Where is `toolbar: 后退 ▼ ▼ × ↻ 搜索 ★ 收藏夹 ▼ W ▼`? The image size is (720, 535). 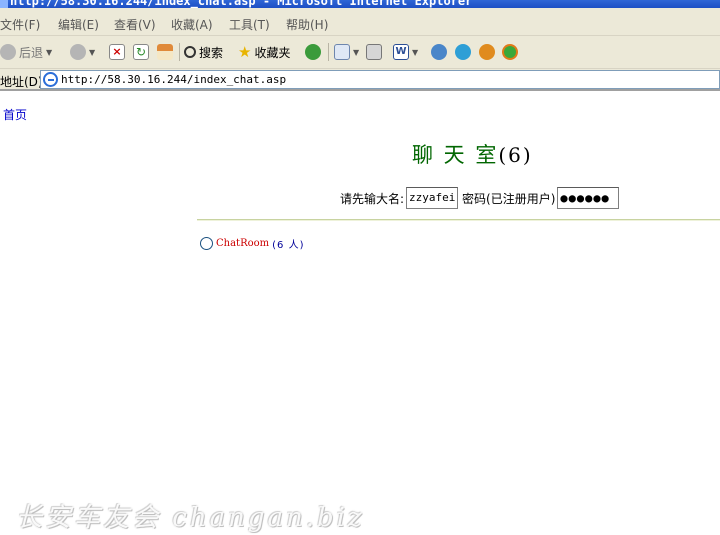
toolbar: 后退 ▼ ▼ × ↻ 搜索 ★ 收藏夹 ▼ W ▼ is located at coordinates (360, 52).